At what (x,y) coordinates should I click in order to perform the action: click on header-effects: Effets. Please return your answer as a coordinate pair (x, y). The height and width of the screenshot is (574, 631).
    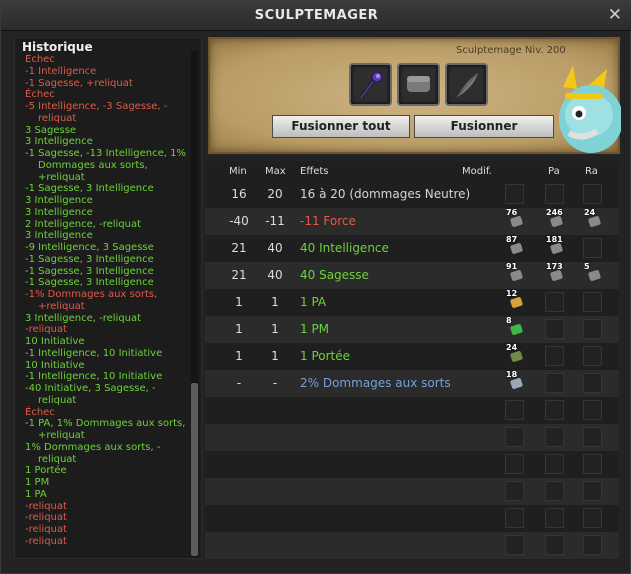
    Looking at the image, I should click on (314, 171).